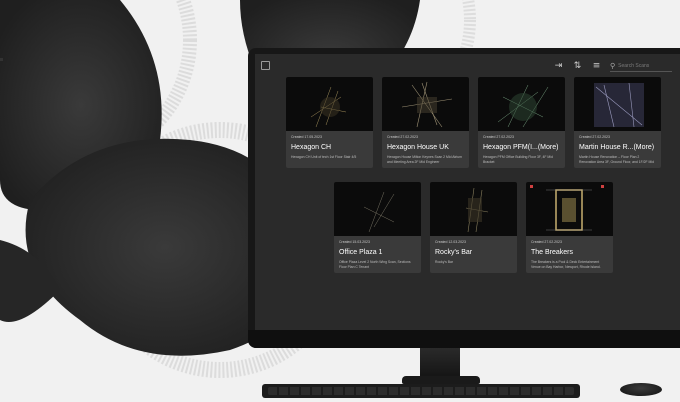  I want to click on monitor-stand-base, so click(441, 380).